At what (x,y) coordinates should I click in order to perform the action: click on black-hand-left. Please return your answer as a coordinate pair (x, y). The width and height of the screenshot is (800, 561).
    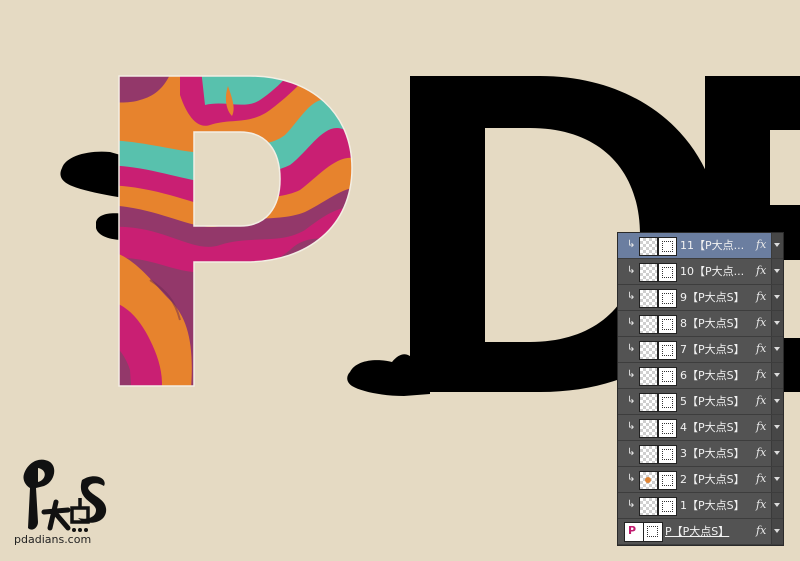
    Looking at the image, I should click on (92, 195).